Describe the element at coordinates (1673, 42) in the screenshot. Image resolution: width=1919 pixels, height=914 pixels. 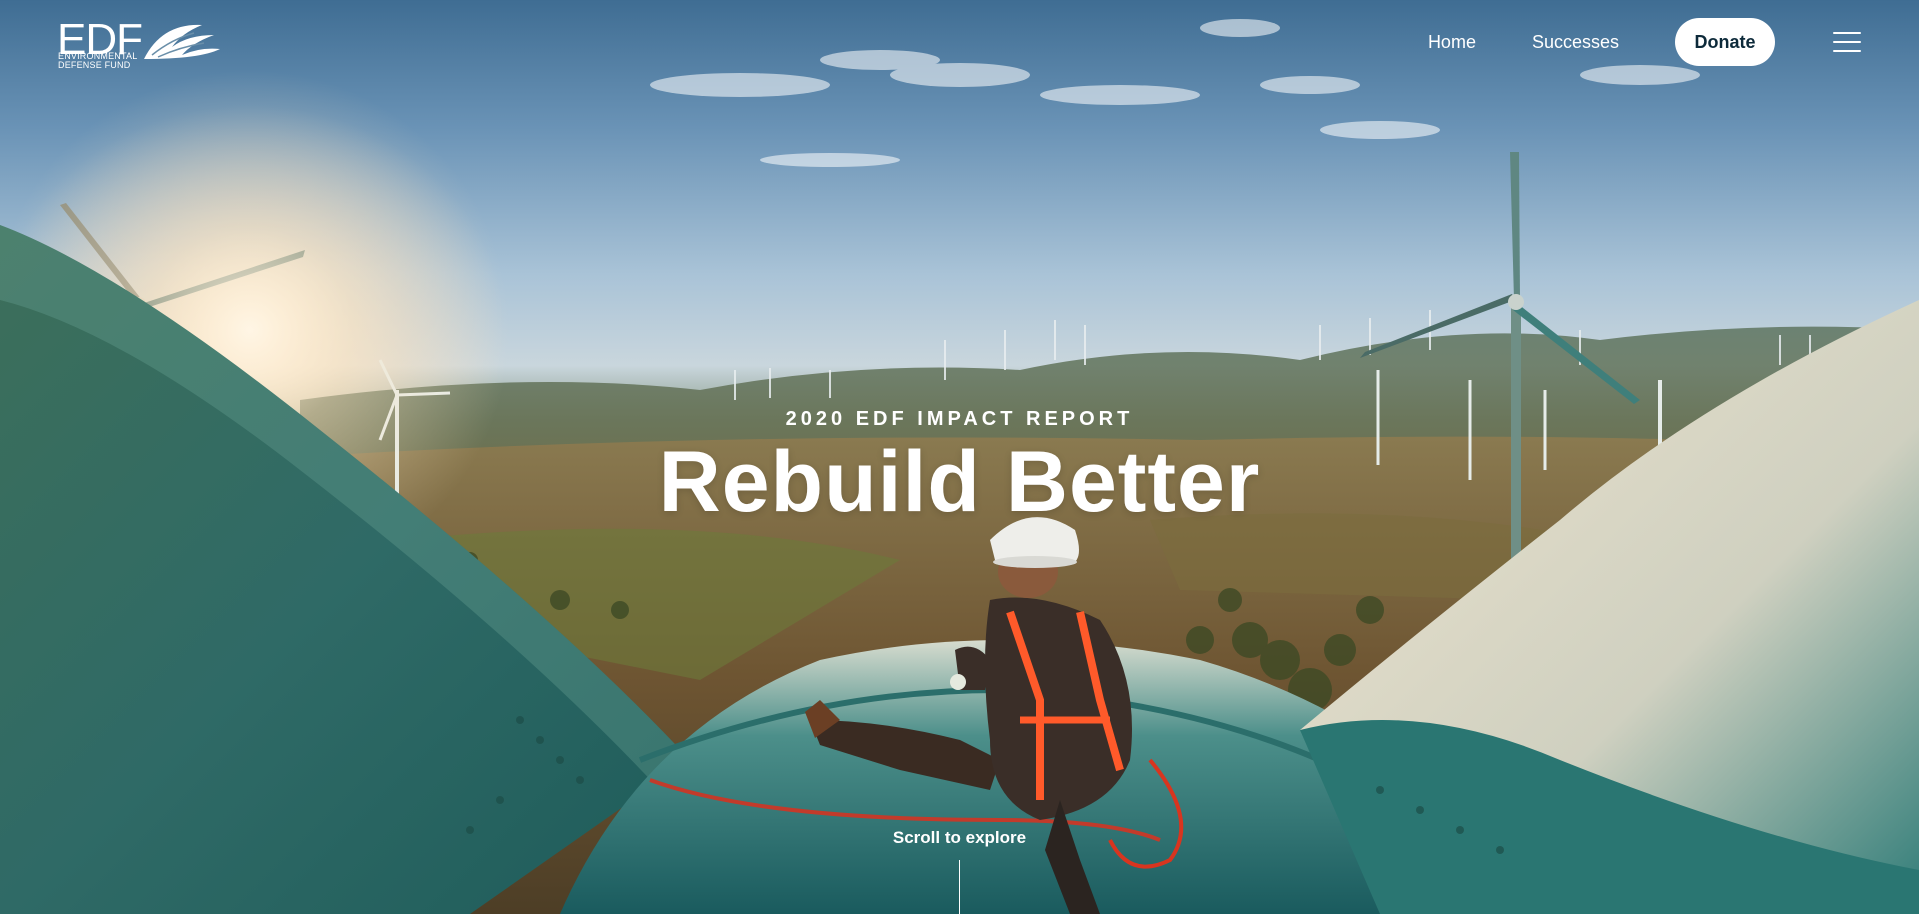
I see `top-nav: Home Successes Donate` at that location.